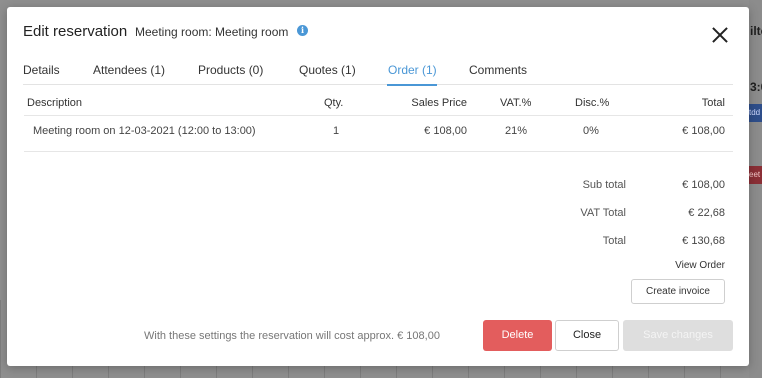 This screenshot has height=378, width=762. What do you see at coordinates (703, 241) in the screenshot?
I see `grand-total-value: € 130,68` at bounding box center [703, 241].